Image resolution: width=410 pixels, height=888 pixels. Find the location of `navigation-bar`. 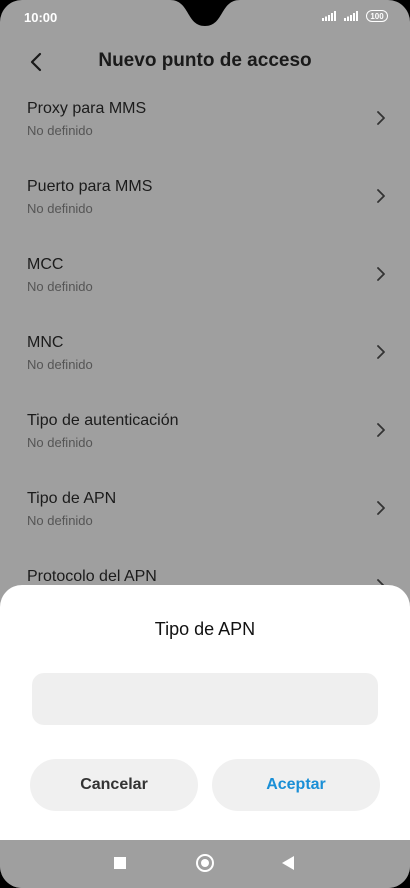

navigation-bar is located at coordinates (205, 864).